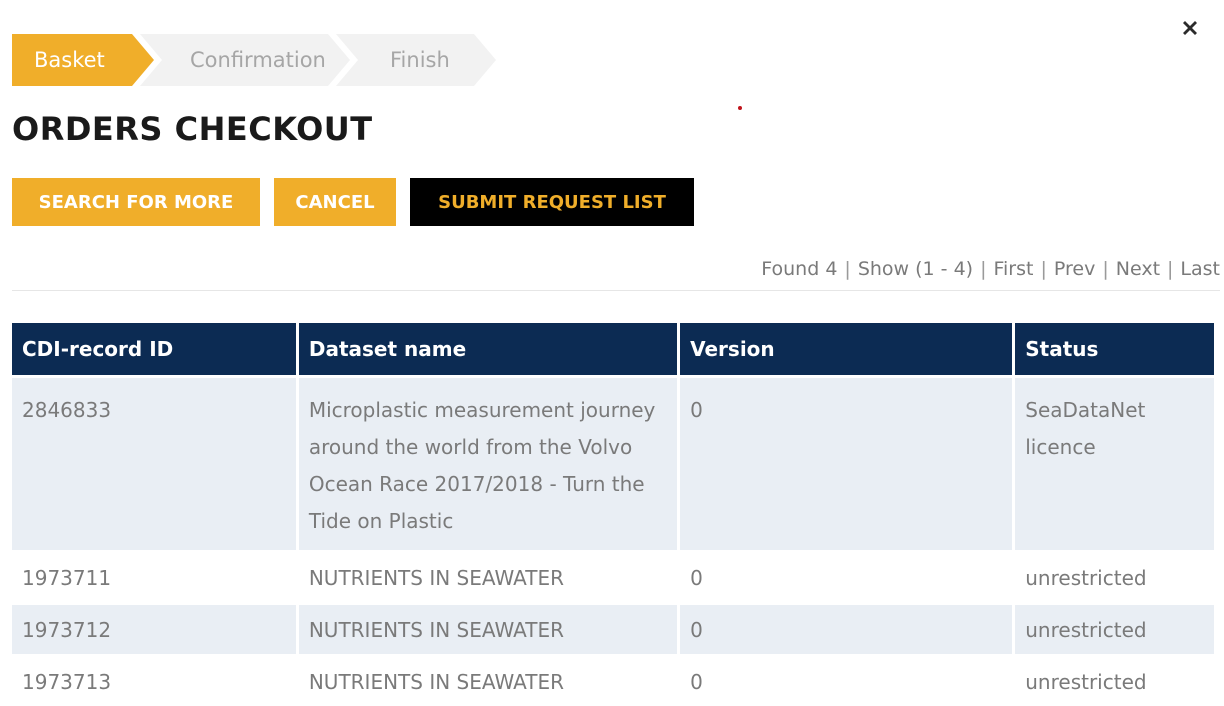 The height and width of the screenshot is (706, 1224). I want to click on close-icon, so click(1190, 28).